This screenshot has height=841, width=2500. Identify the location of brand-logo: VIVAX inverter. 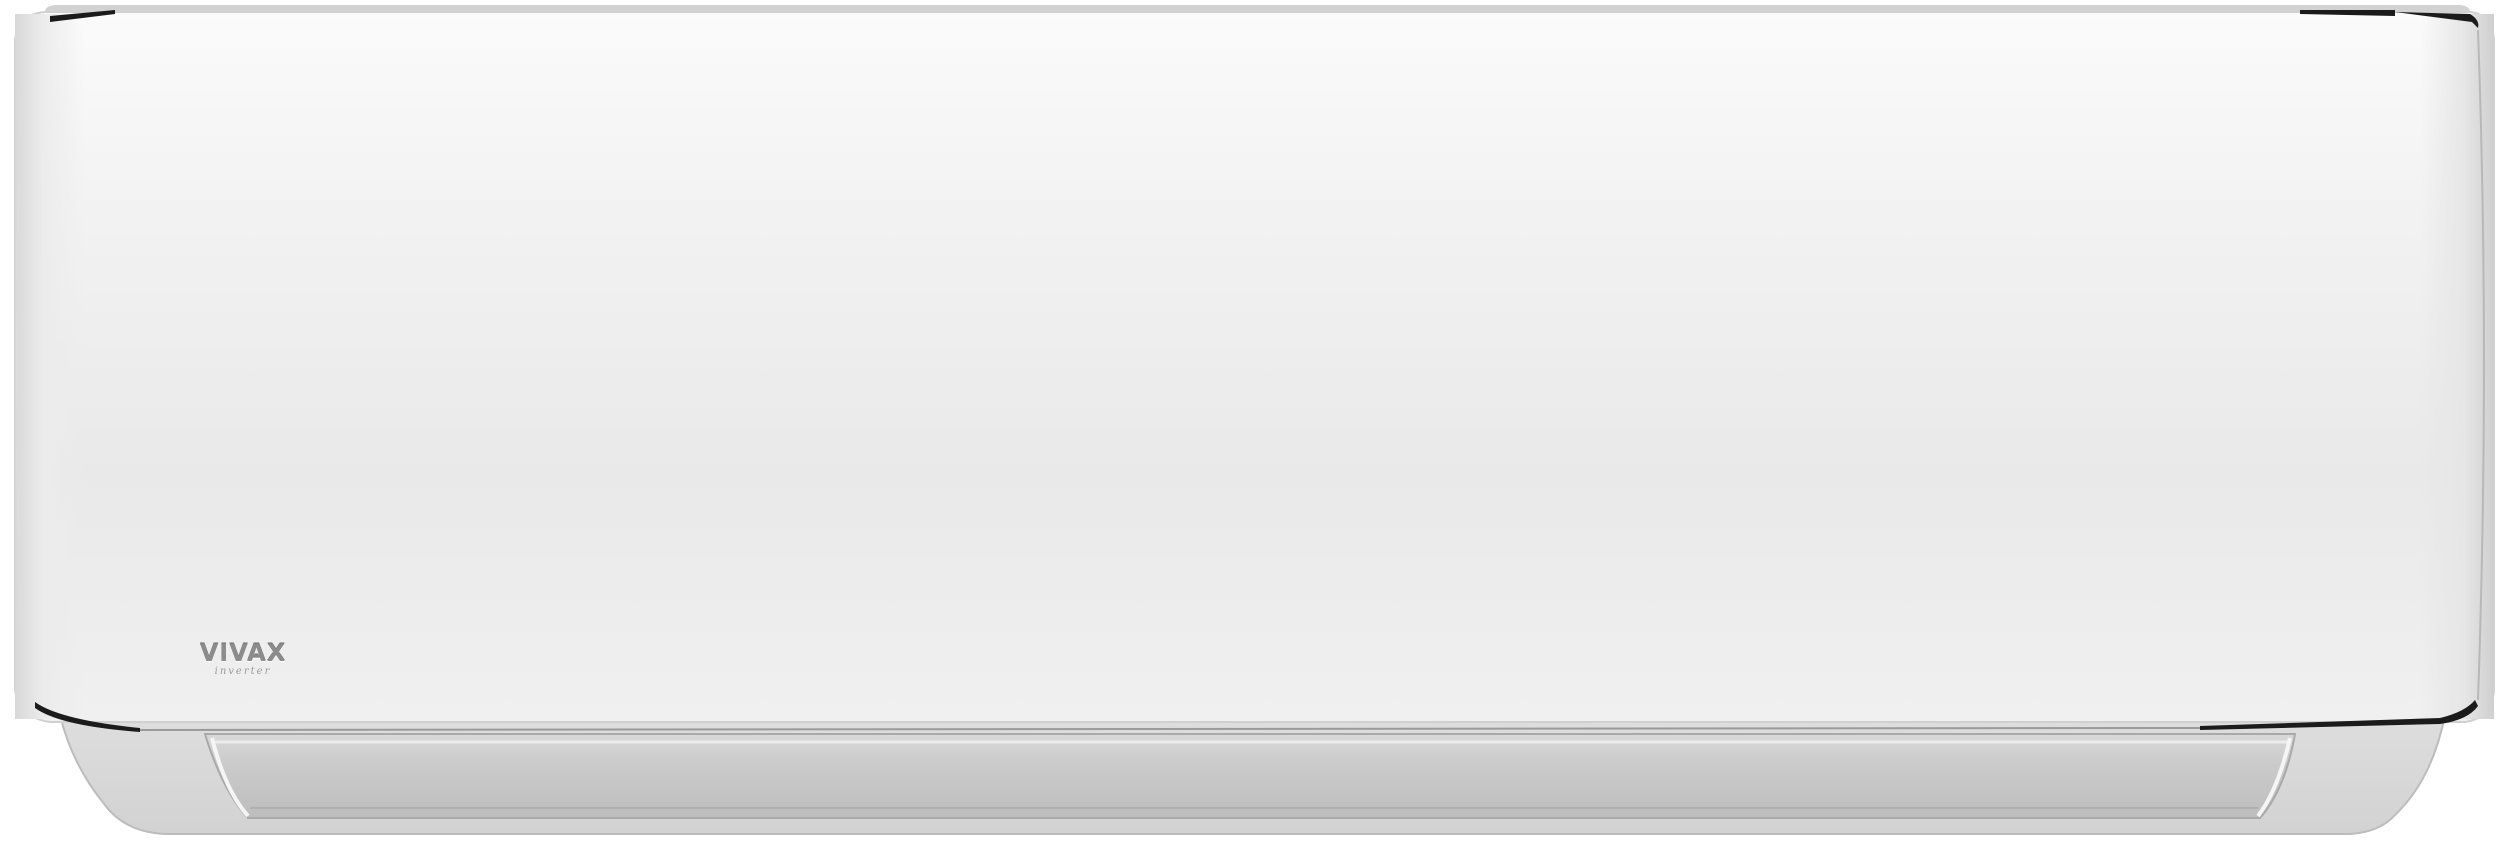
(243, 661).